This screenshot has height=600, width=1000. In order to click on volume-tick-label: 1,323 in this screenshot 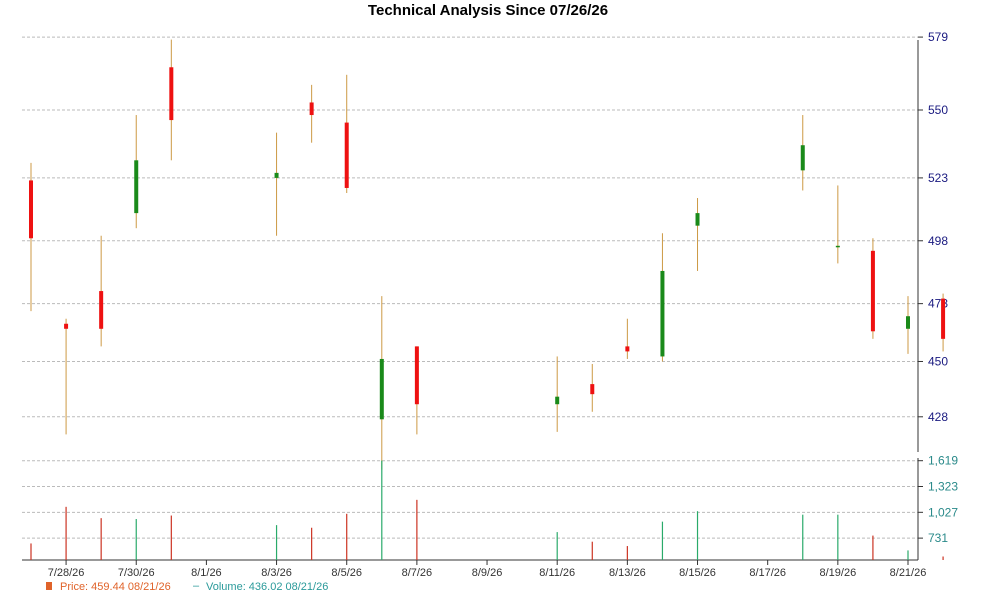, I will do `click(943, 487)`.